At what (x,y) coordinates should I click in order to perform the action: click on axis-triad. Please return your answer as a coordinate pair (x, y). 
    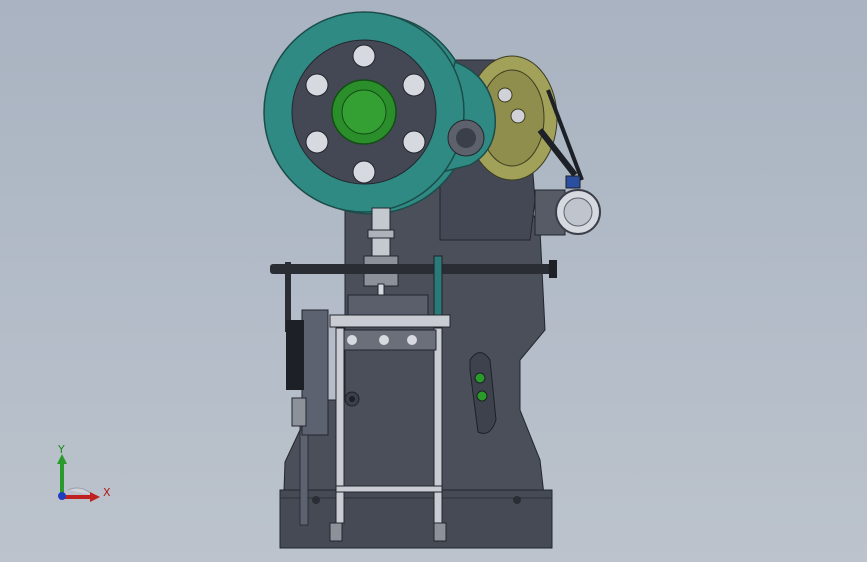
    Looking at the image, I should click on (84, 475).